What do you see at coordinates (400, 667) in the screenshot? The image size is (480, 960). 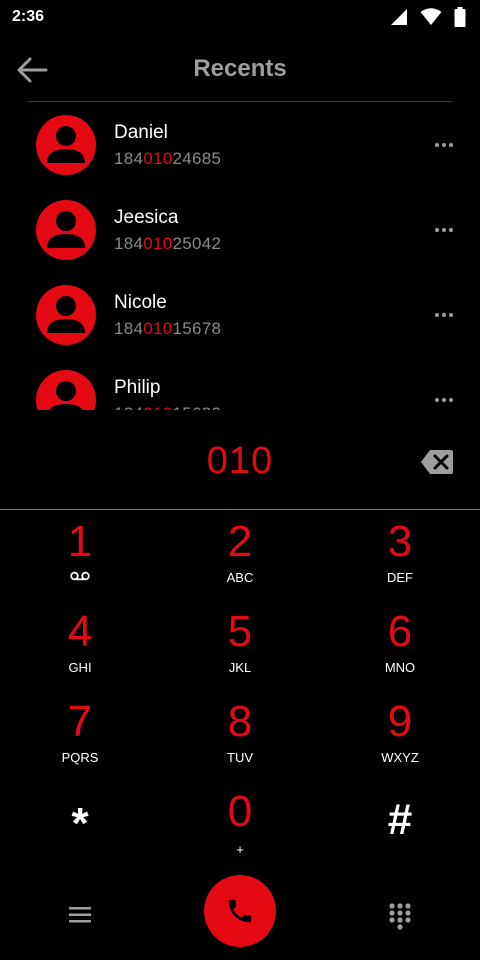 I see `key-letters: MNO` at bounding box center [400, 667].